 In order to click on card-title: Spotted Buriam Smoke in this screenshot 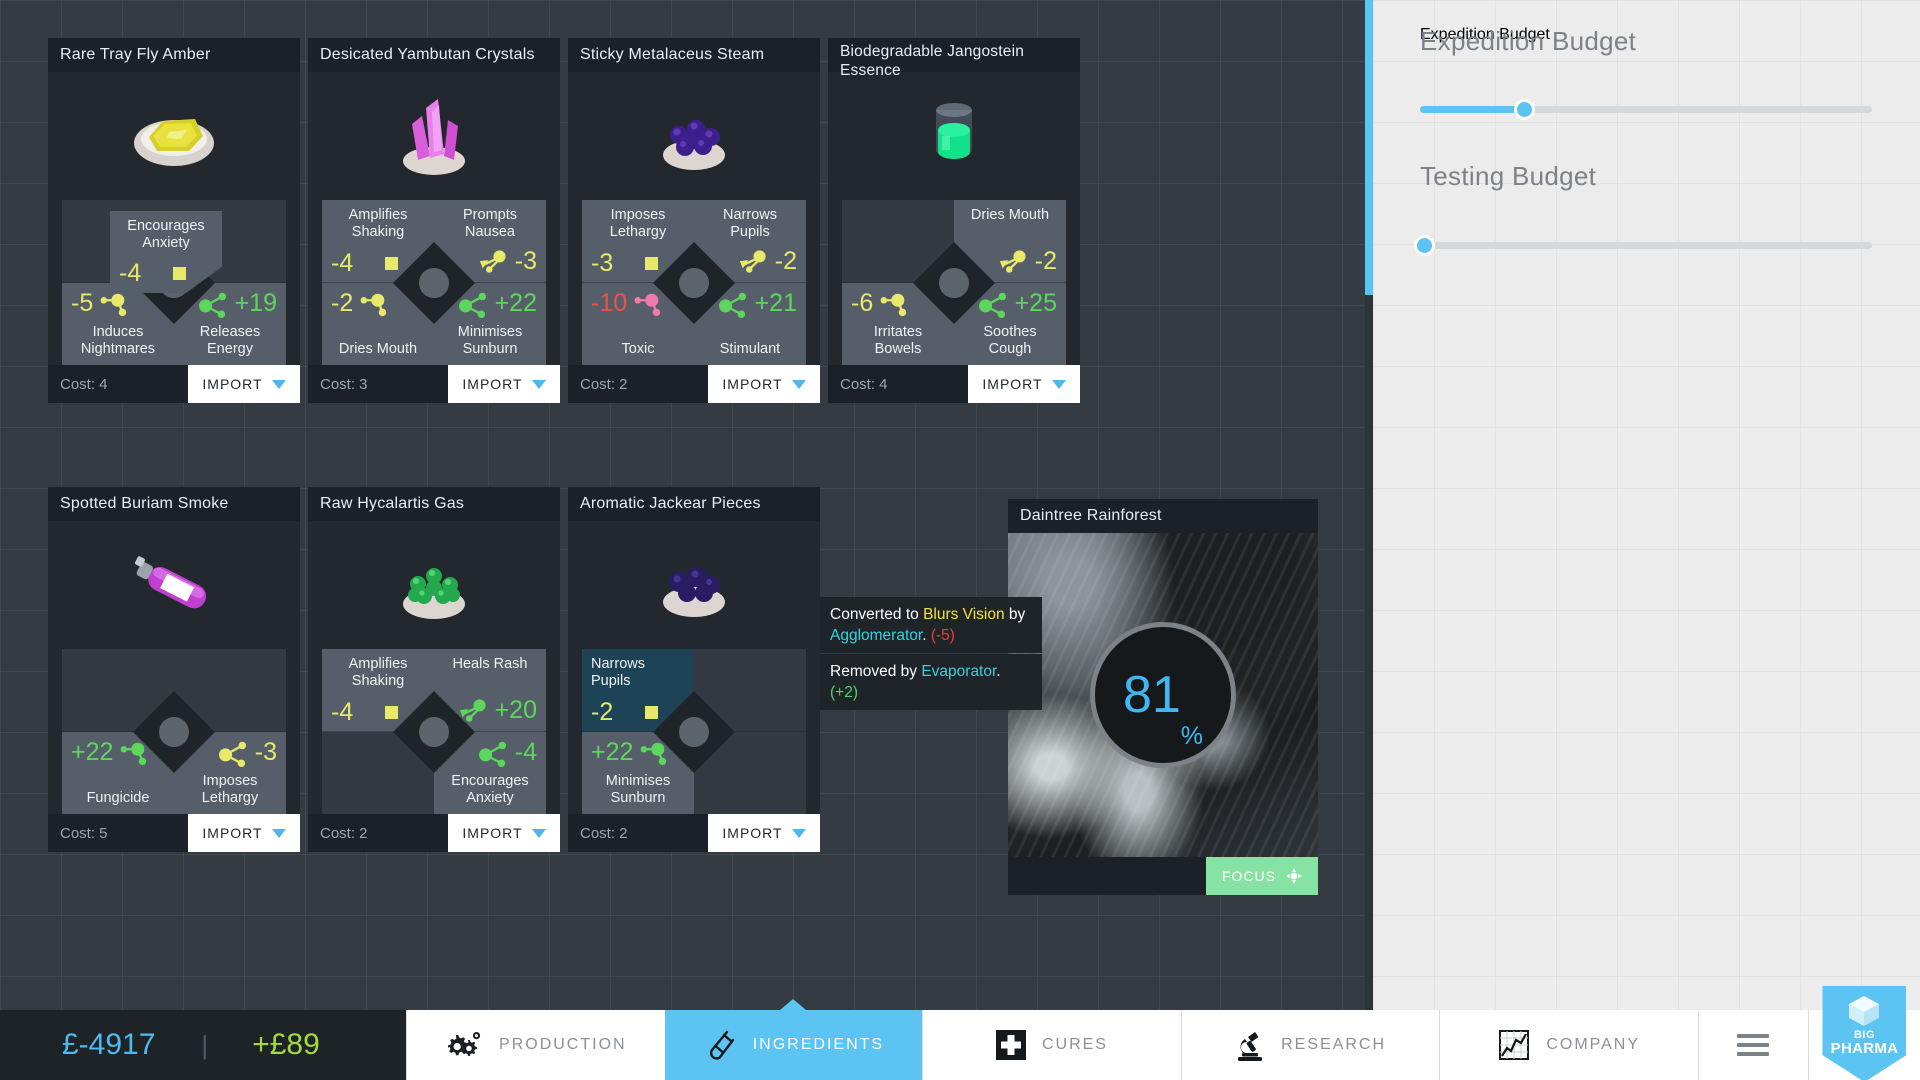, I will do `click(174, 504)`.